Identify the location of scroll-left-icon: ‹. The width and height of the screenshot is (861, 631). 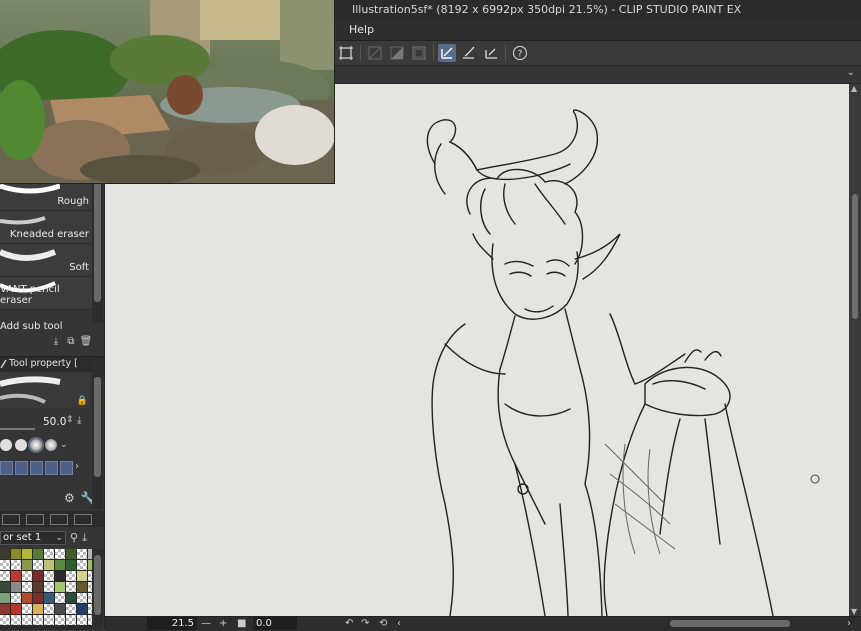
(399, 623).